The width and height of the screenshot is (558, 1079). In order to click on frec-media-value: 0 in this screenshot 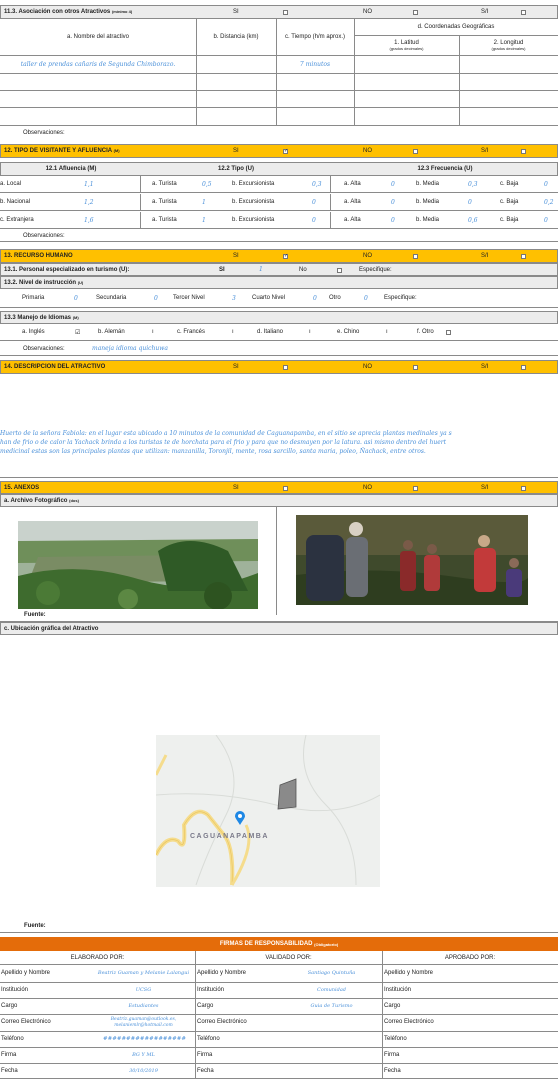, I will do `click(470, 202)`.